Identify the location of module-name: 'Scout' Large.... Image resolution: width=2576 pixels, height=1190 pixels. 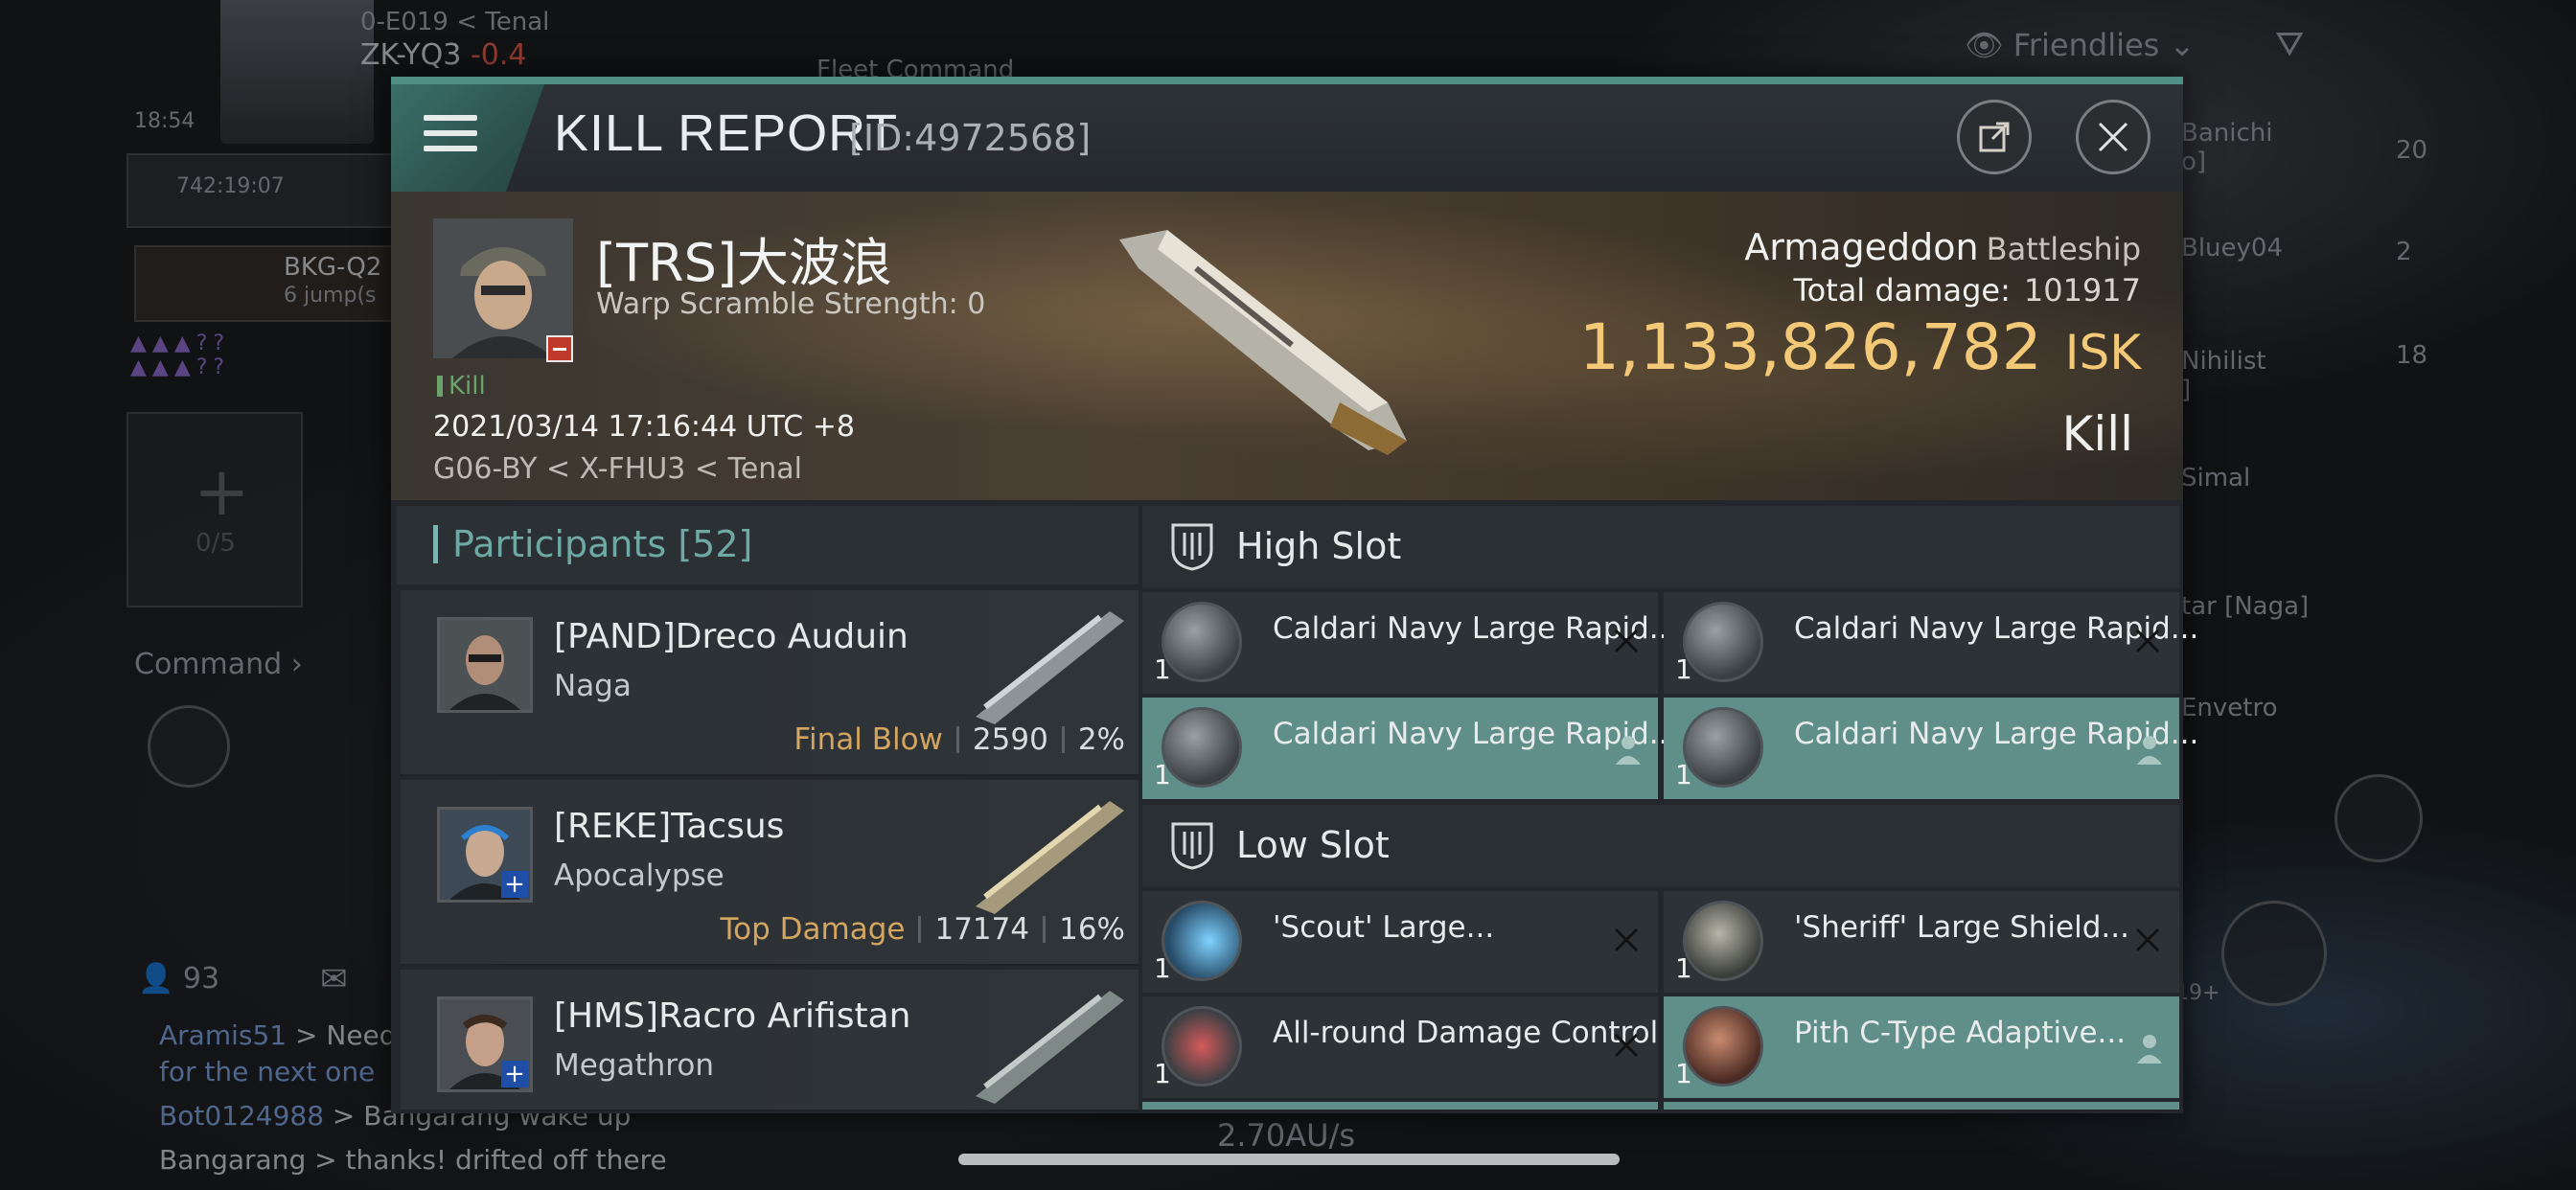
(1384, 928).